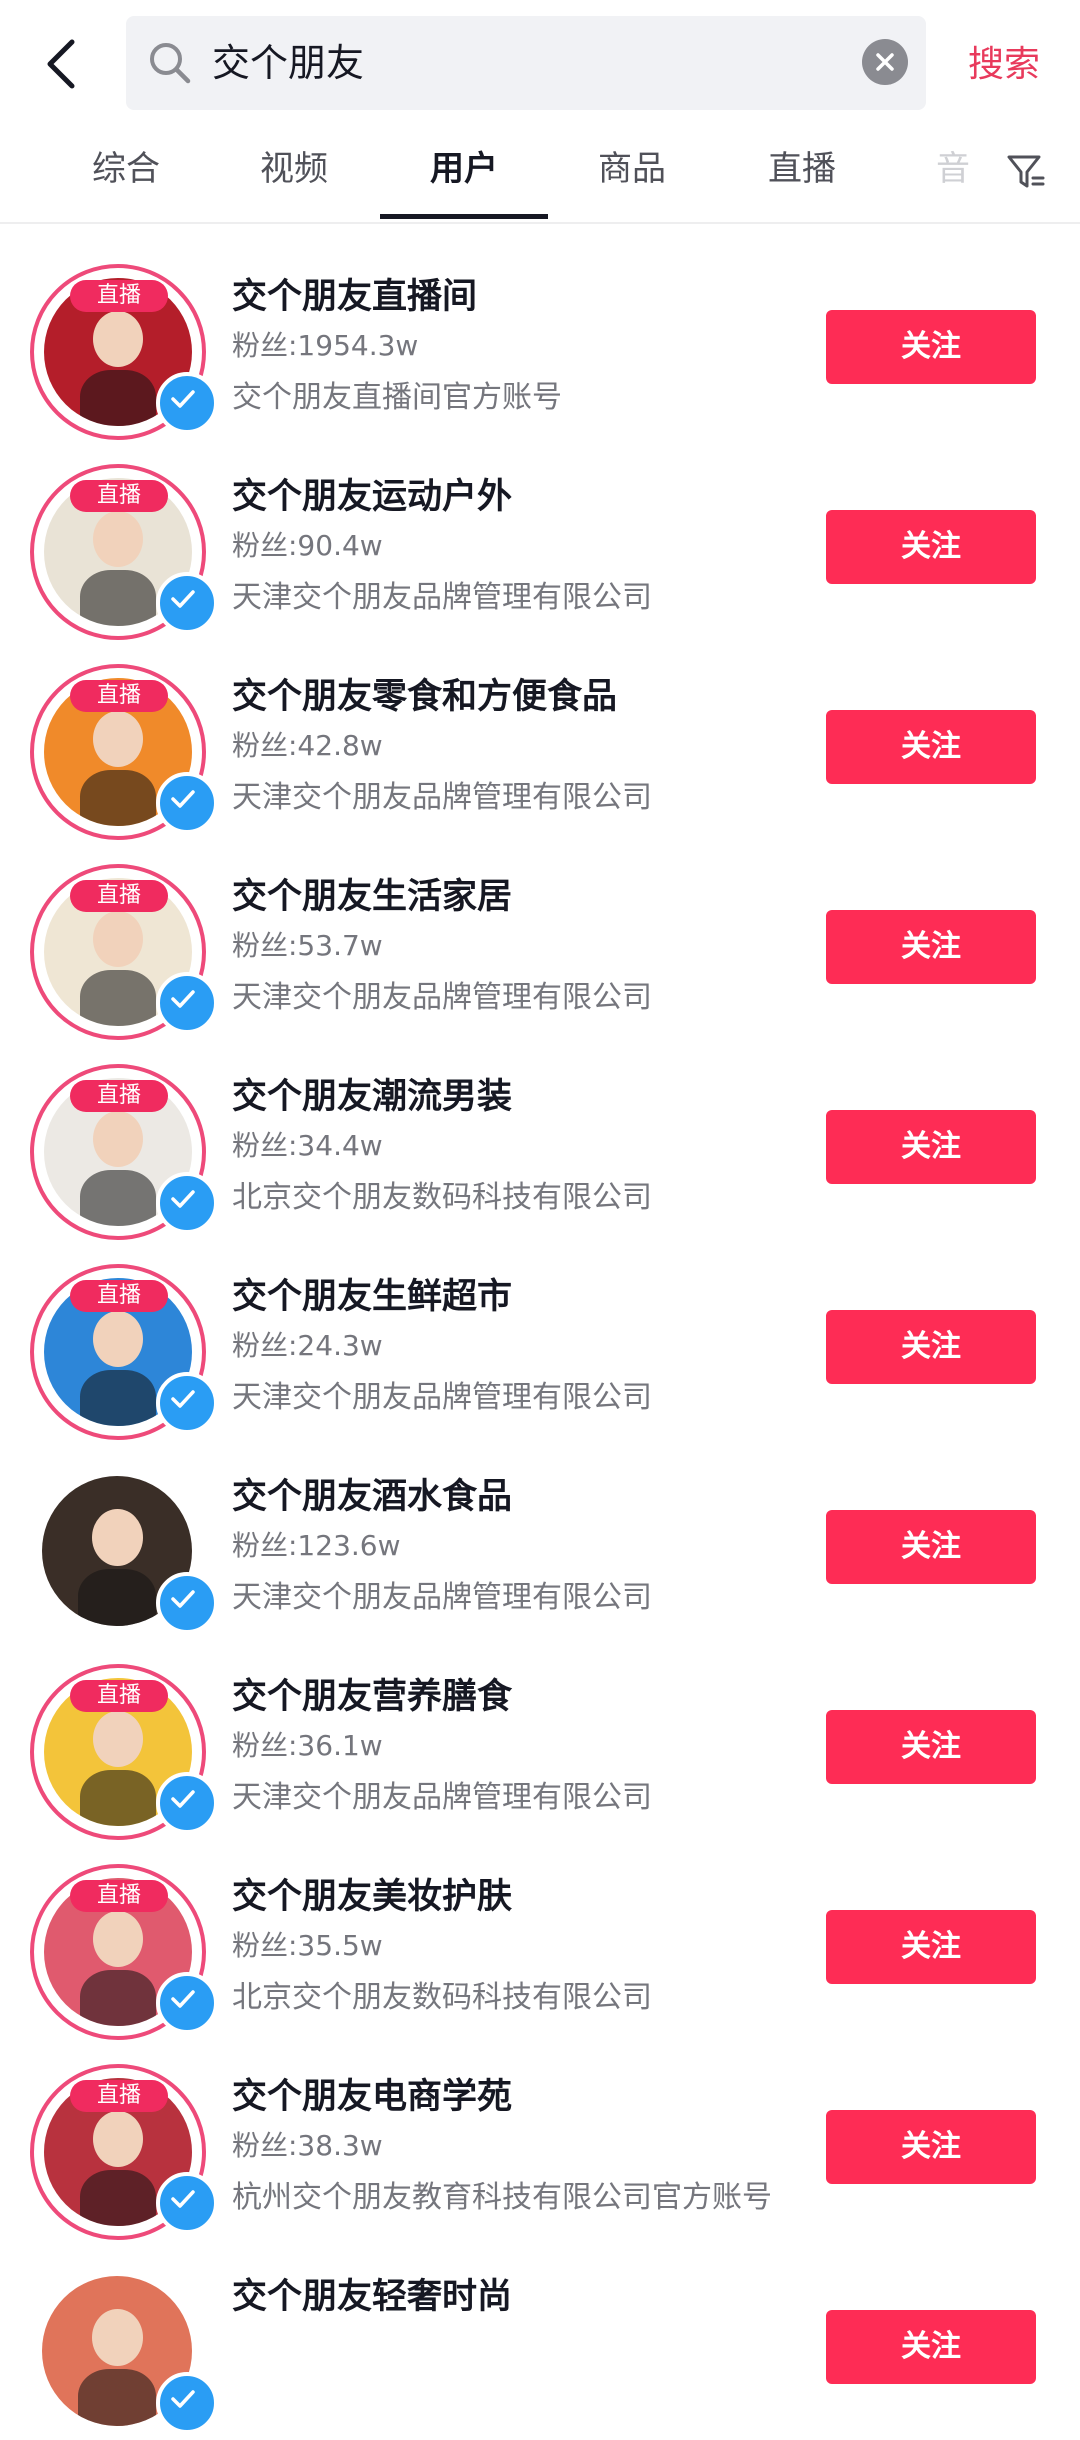  I want to click on user-name: 交个朋友生鲜超市, so click(372, 1297).